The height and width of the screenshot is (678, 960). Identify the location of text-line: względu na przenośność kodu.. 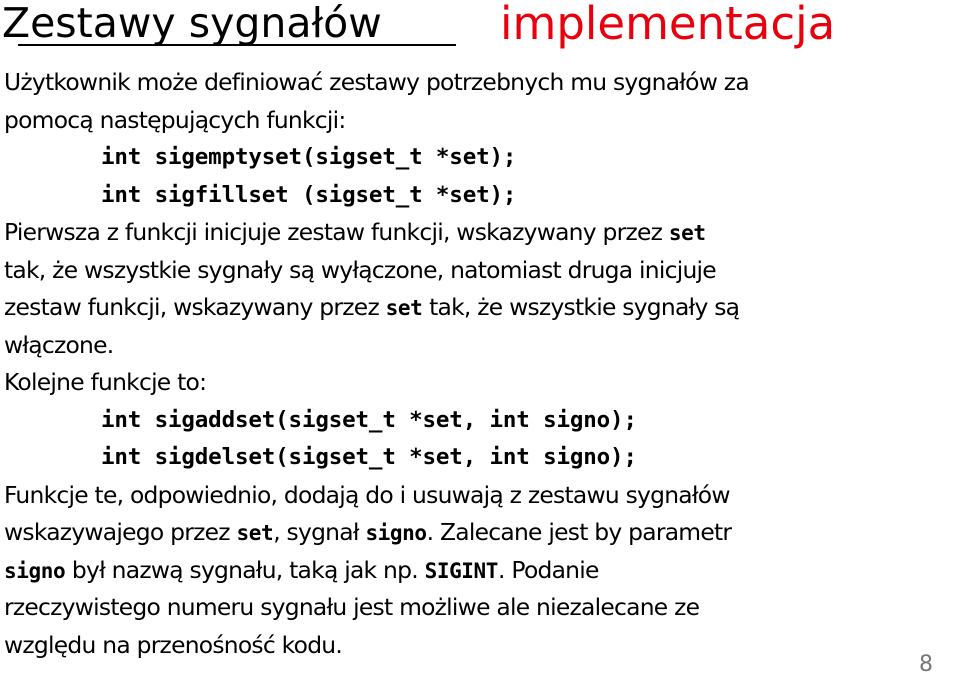
(173, 644).